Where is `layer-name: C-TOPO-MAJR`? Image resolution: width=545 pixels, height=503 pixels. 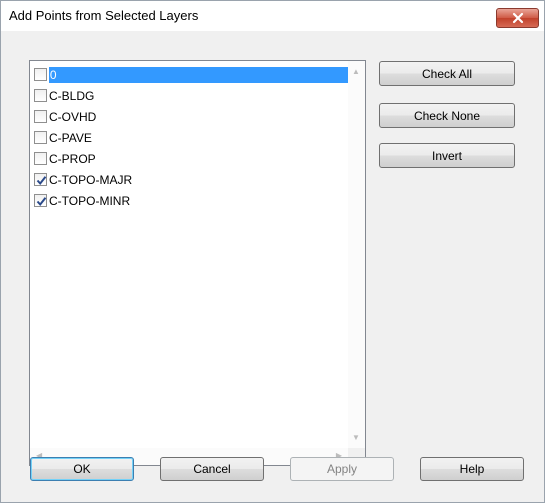
layer-name: C-TOPO-MAJR is located at coordinates (91, 179).